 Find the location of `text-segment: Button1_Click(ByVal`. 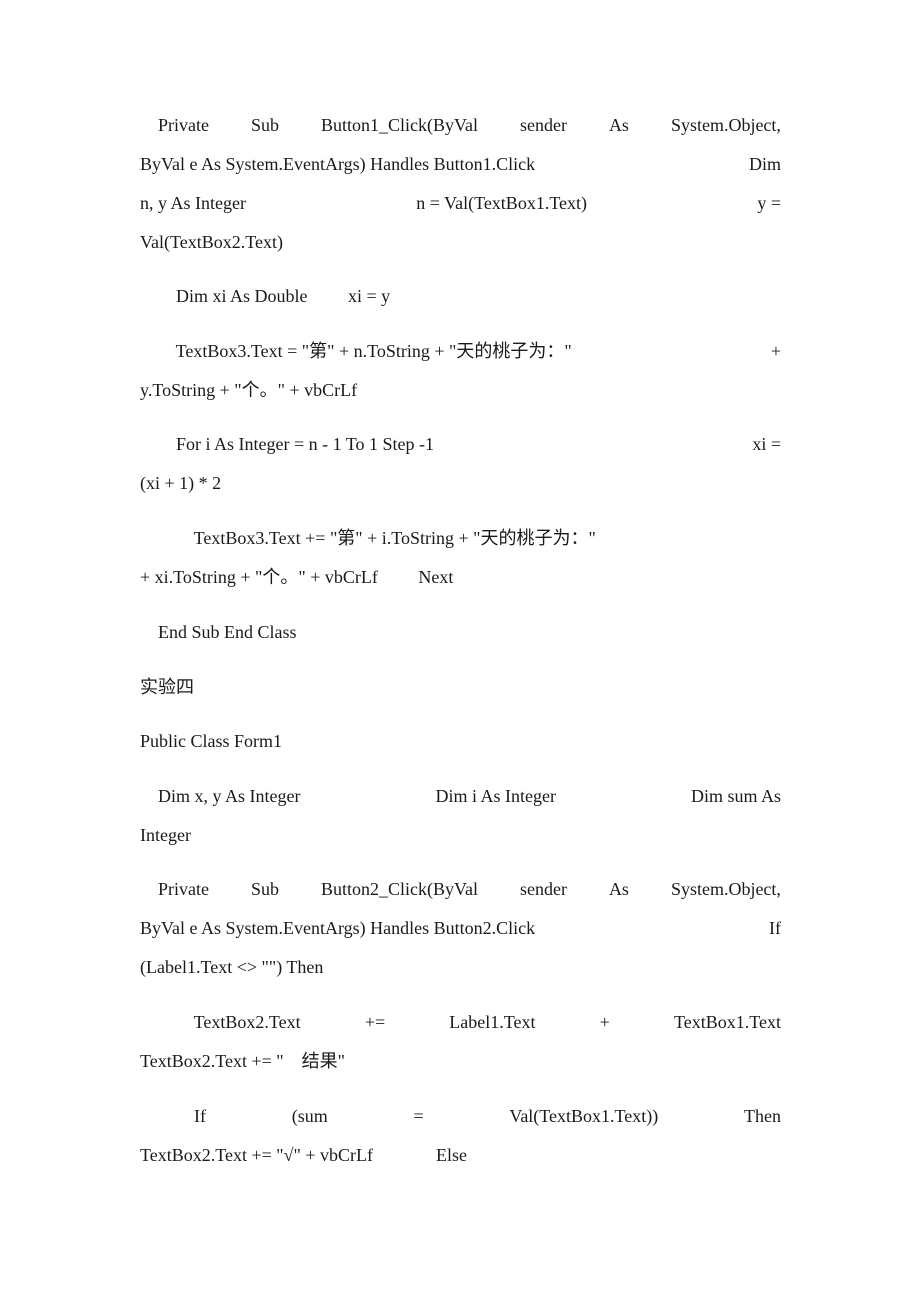

text-segment: Button1_Click(ByVal is located at coordinates (399, 125).